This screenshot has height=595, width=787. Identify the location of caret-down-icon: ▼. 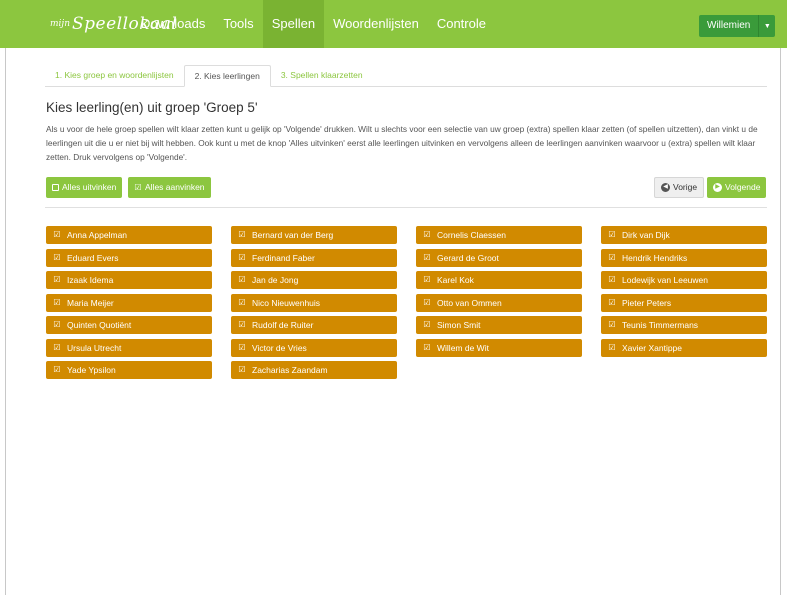
(767, 26).